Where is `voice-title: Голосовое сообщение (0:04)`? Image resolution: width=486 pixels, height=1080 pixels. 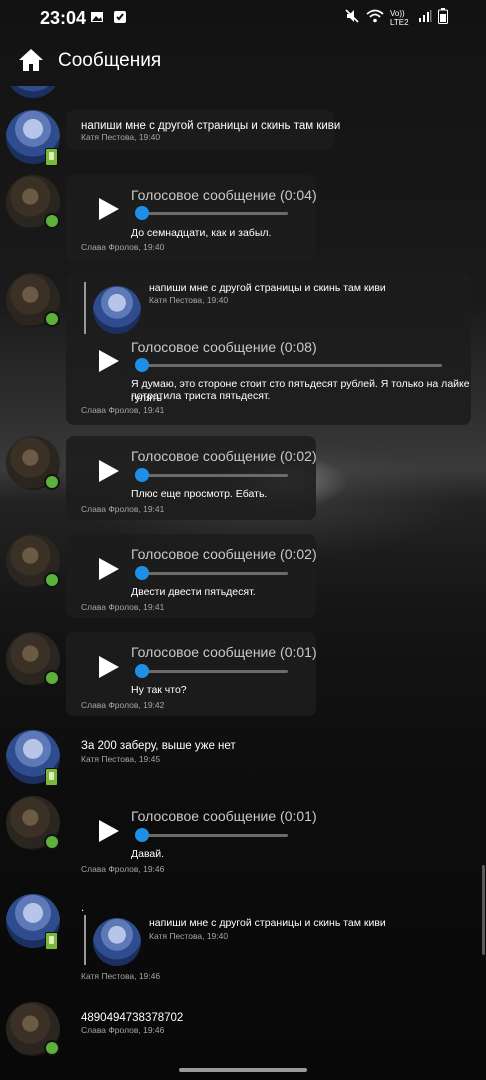 voice-title: Голосовое сообщение (0:04) is located at coordinates (224, 195).